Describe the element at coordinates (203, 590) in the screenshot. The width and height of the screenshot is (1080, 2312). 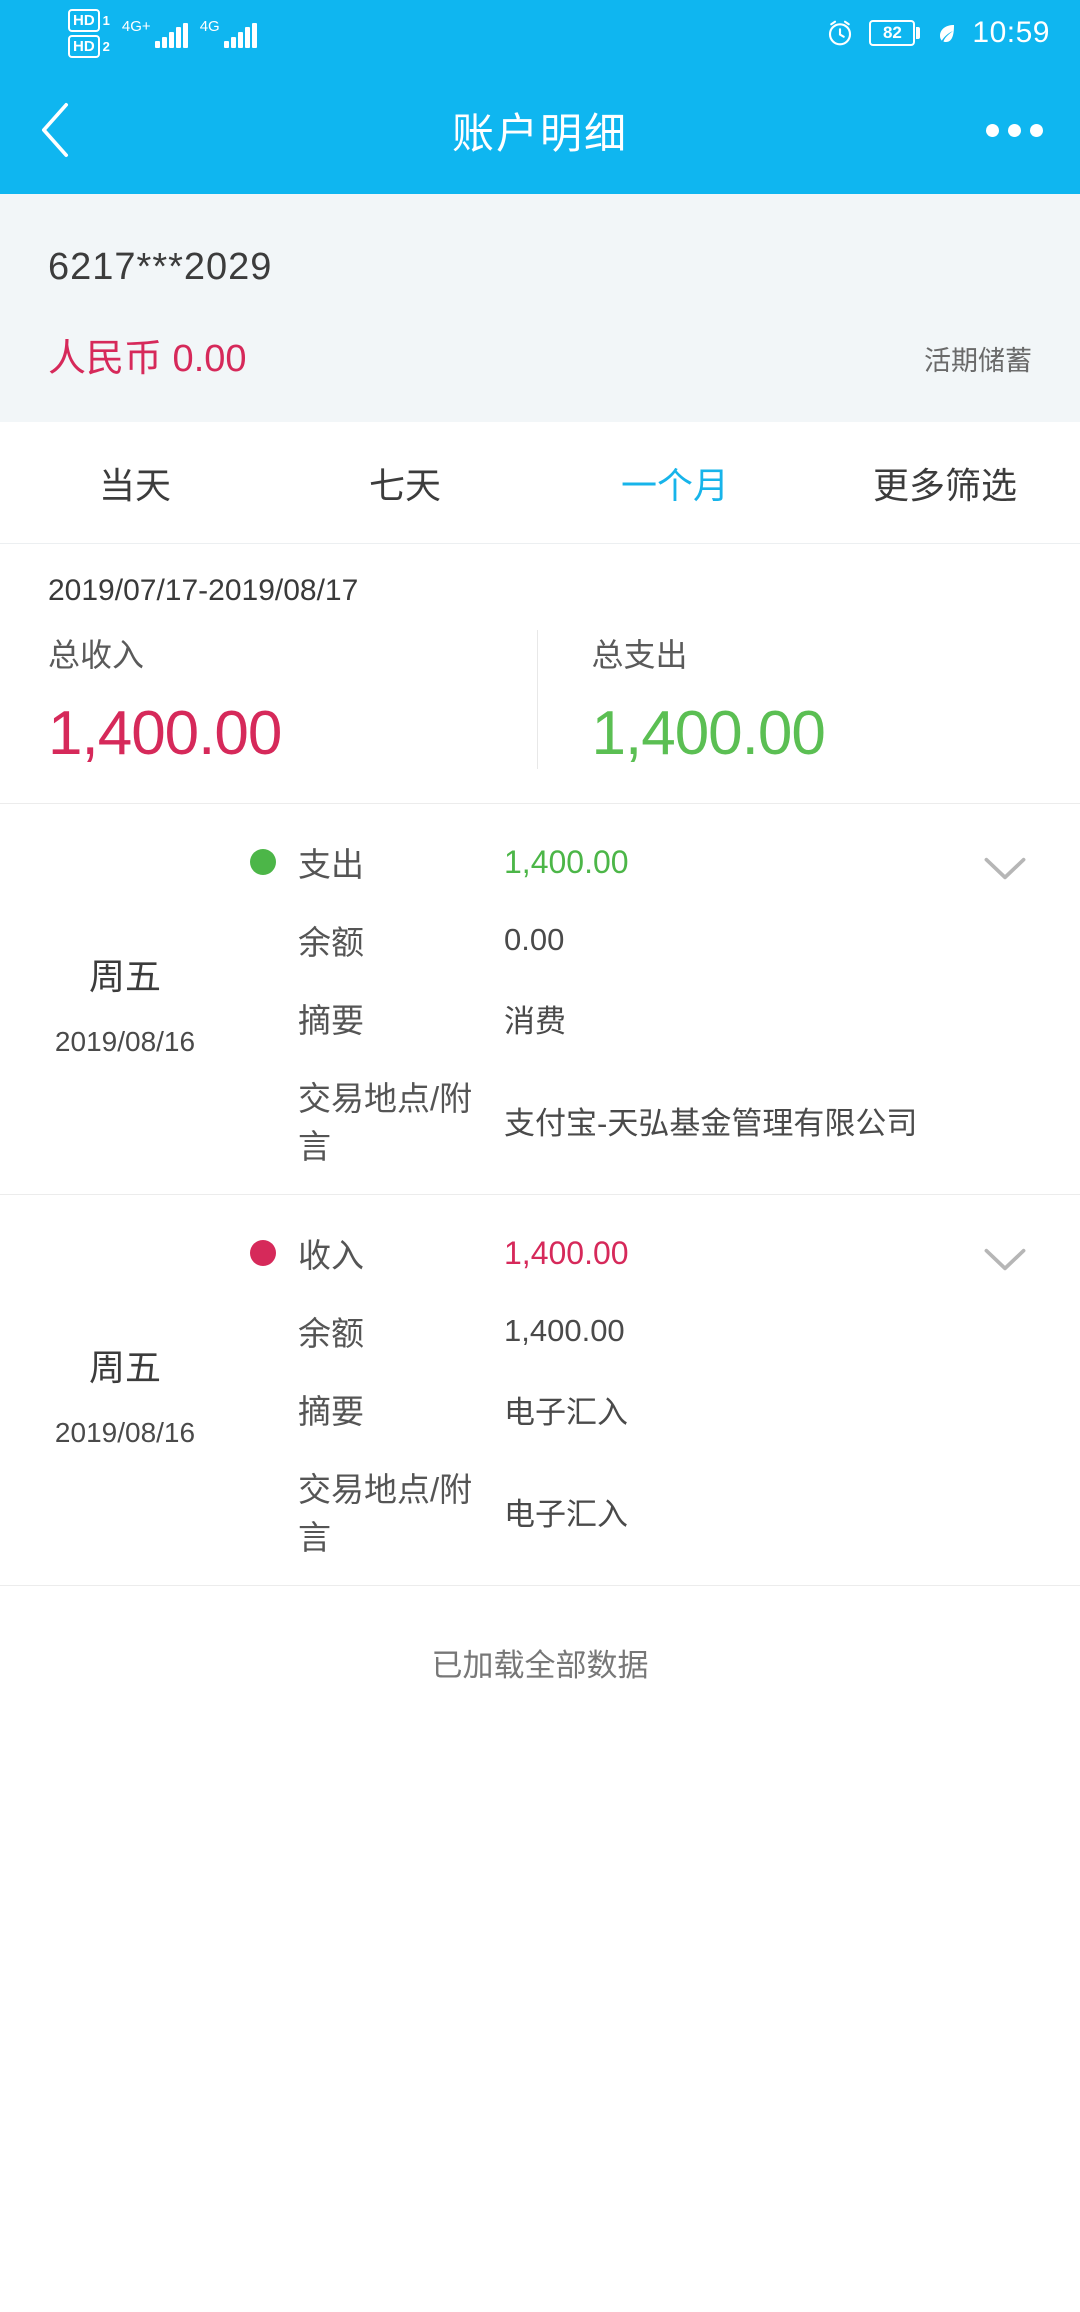
I see `date-range-label: 2019/07/17-2019/08/17` at that location.